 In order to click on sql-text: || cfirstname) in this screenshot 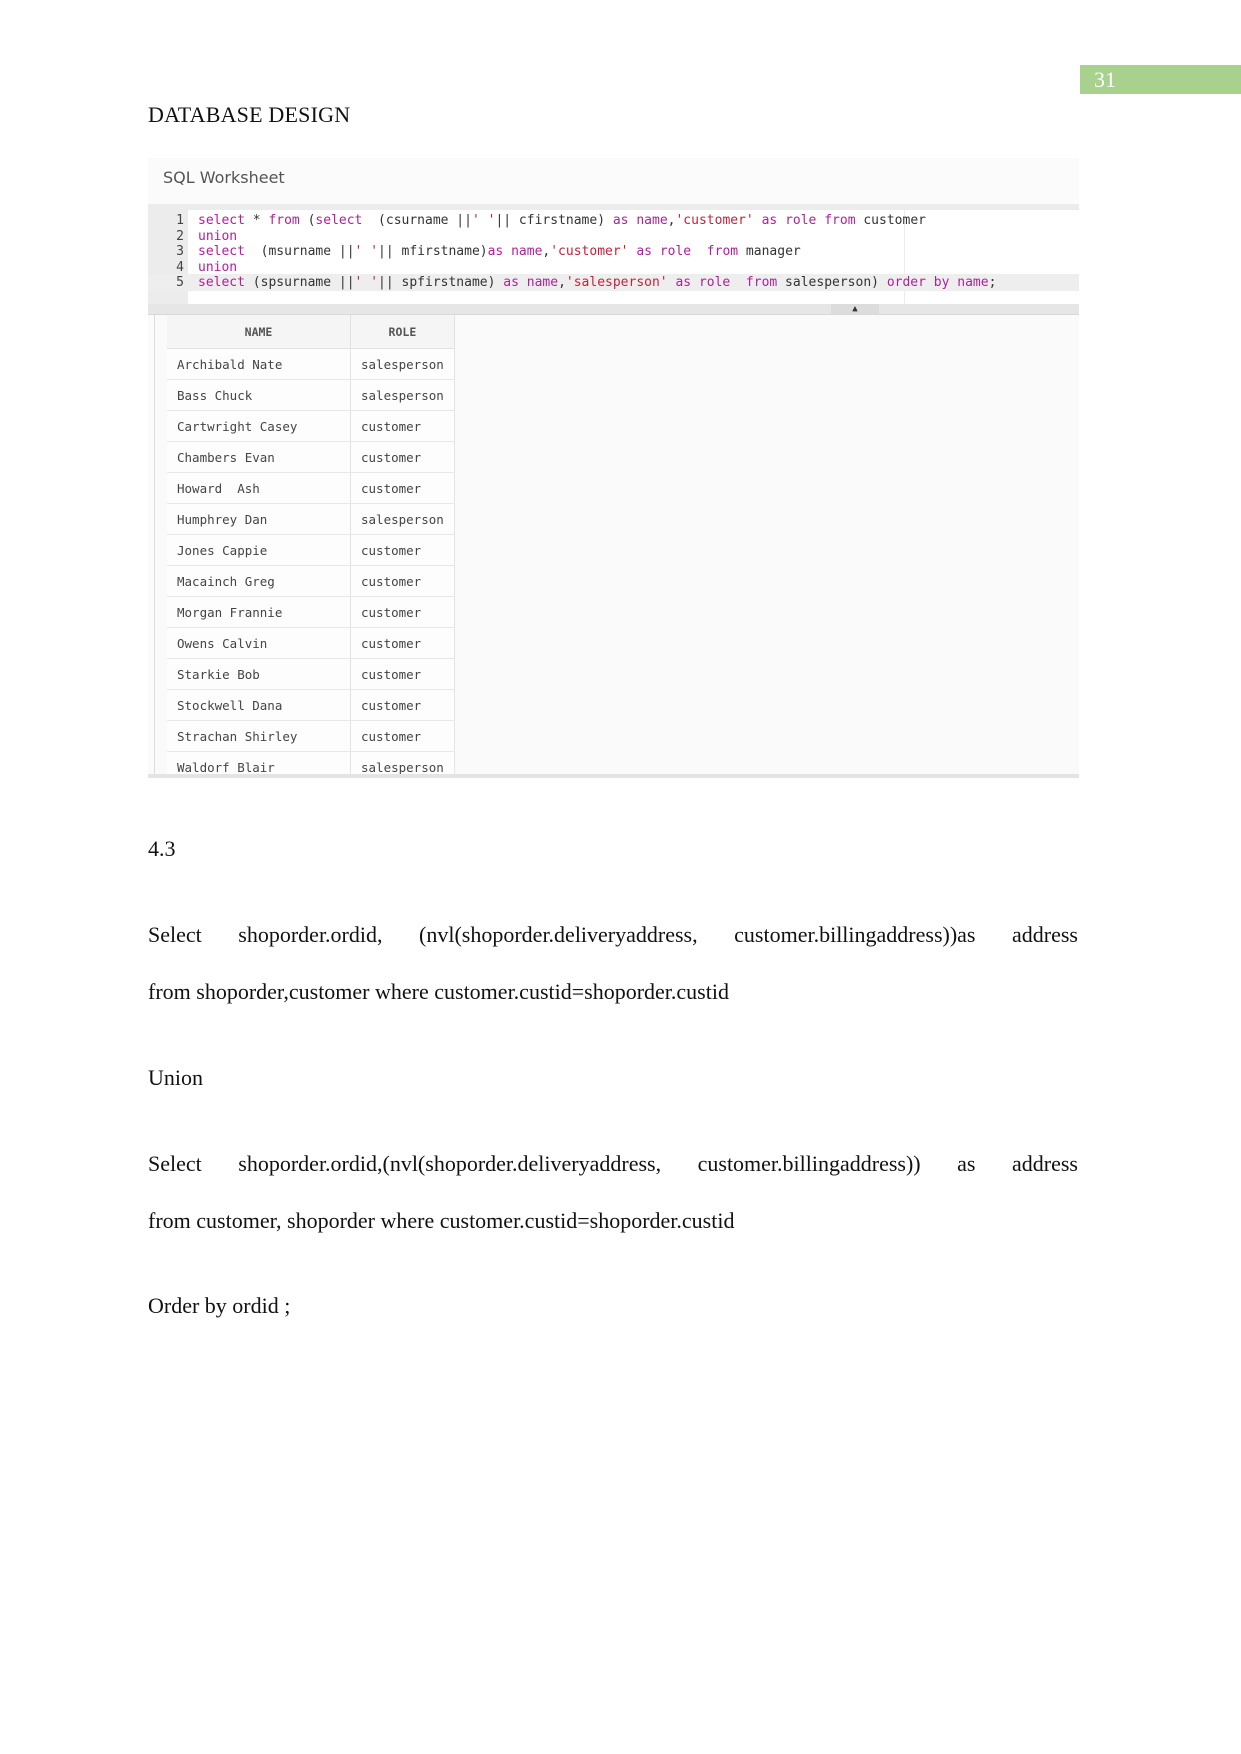, I will do `click(554, 220)`.